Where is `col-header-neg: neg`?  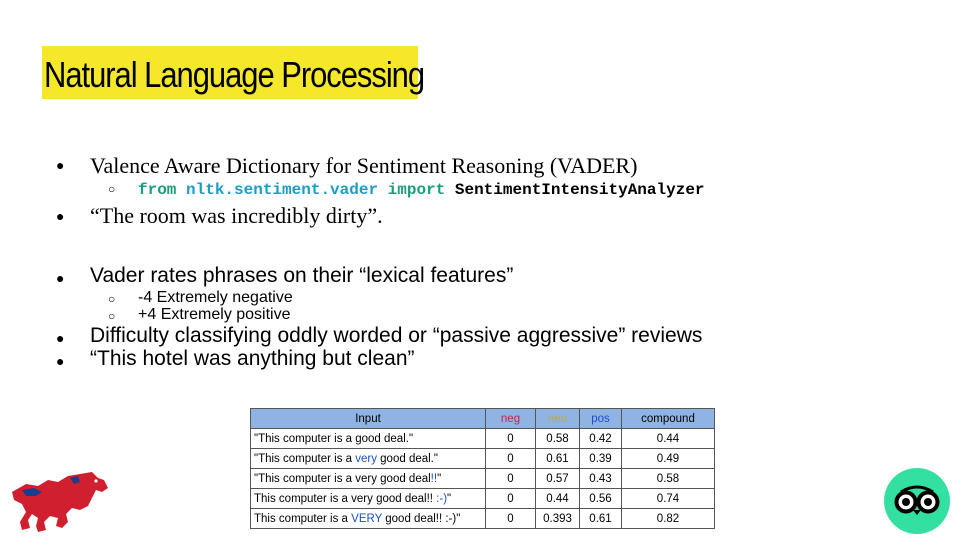
col-header-neg: neg is located at coordinates (510, 418).